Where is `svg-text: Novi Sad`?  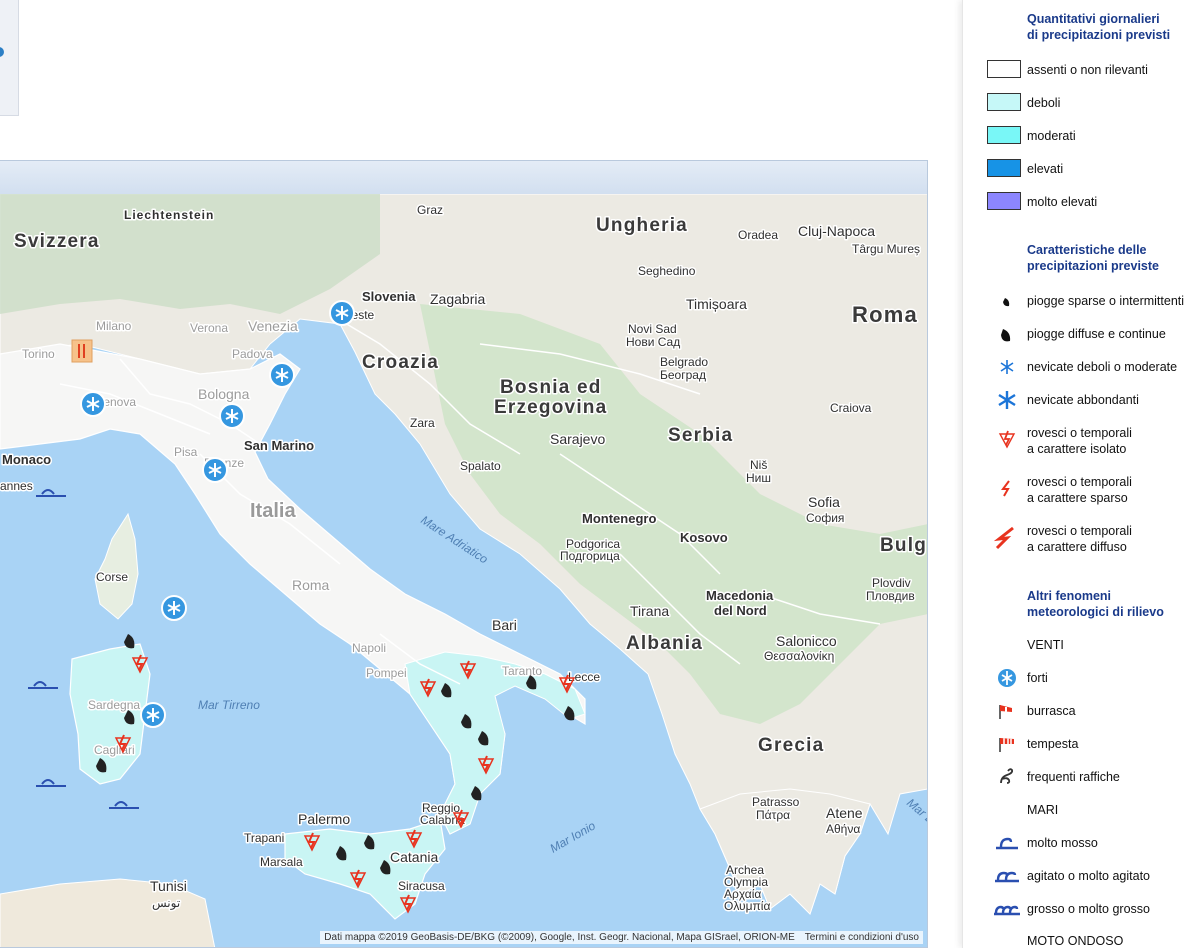
svg-text: Novi Sad is located at coordinates (652, 329).